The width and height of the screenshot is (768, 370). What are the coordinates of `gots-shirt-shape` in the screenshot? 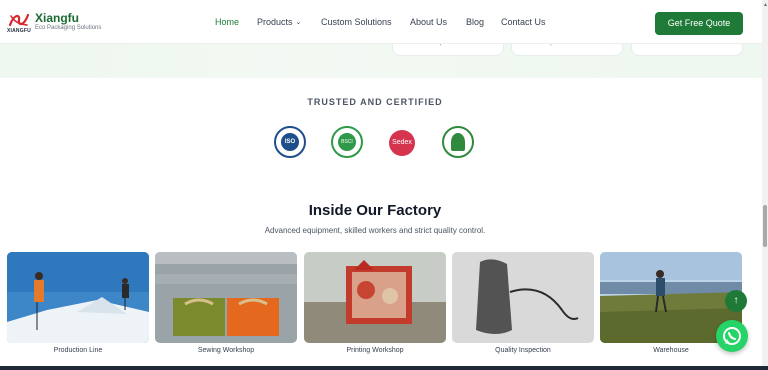 It's located at (458, 142).